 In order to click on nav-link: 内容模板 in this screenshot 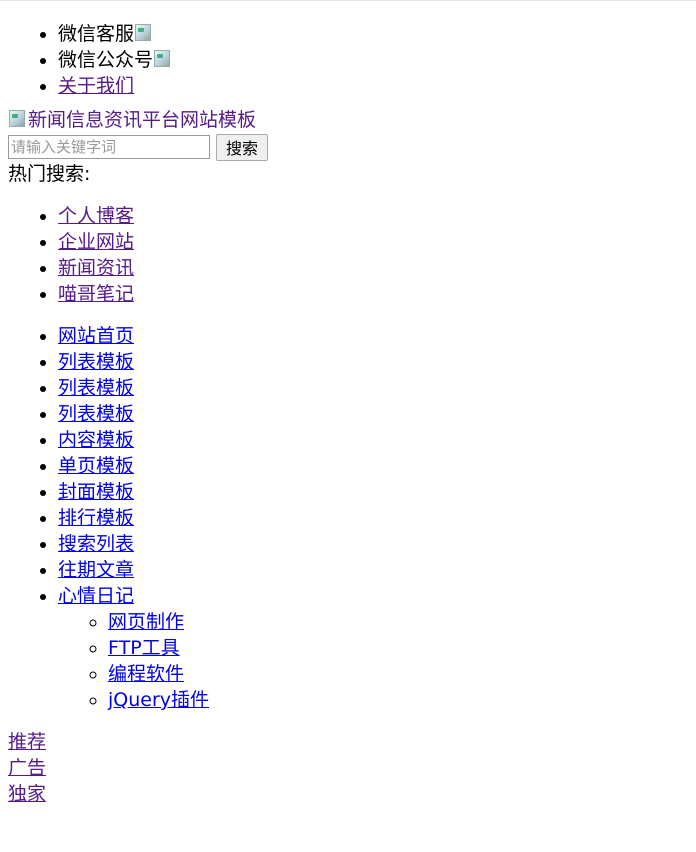, I will do `click(96, 440)`.